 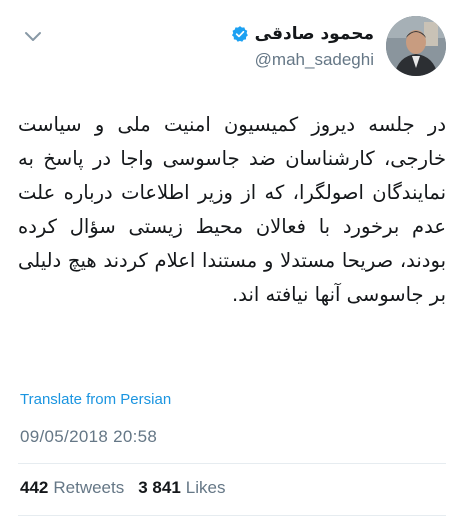 I want to click on verified-badge-icon, so click(x=239, y=34).